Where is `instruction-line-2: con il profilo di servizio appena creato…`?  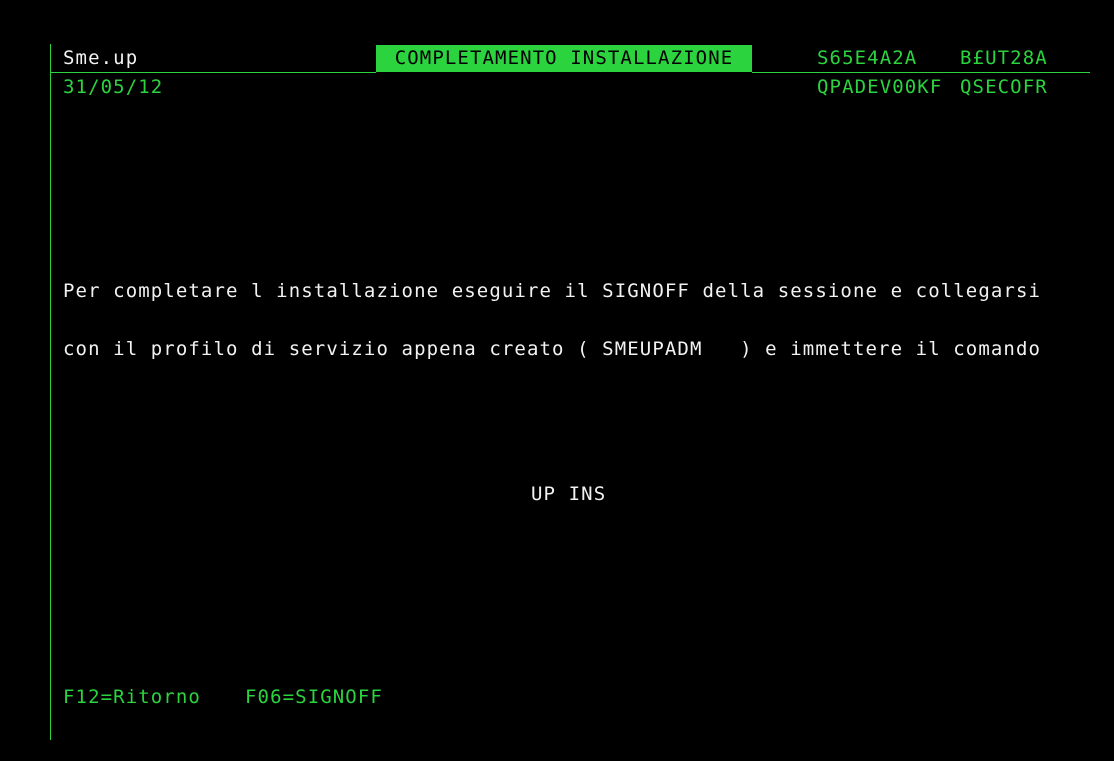 instruction-line-2: con il profilo di servizio appena creato… is located at coordinates (552, 349).